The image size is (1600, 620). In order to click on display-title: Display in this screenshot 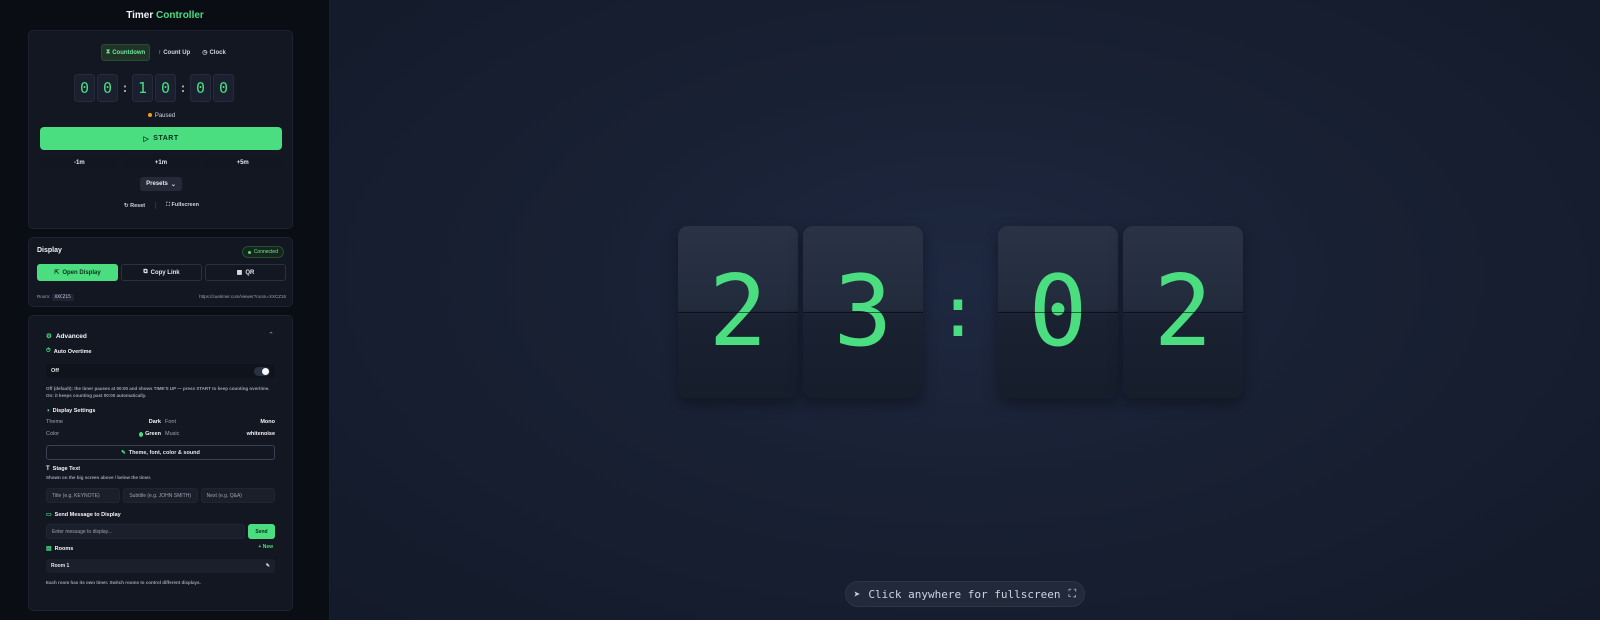, I will do `click(49, 250)`.